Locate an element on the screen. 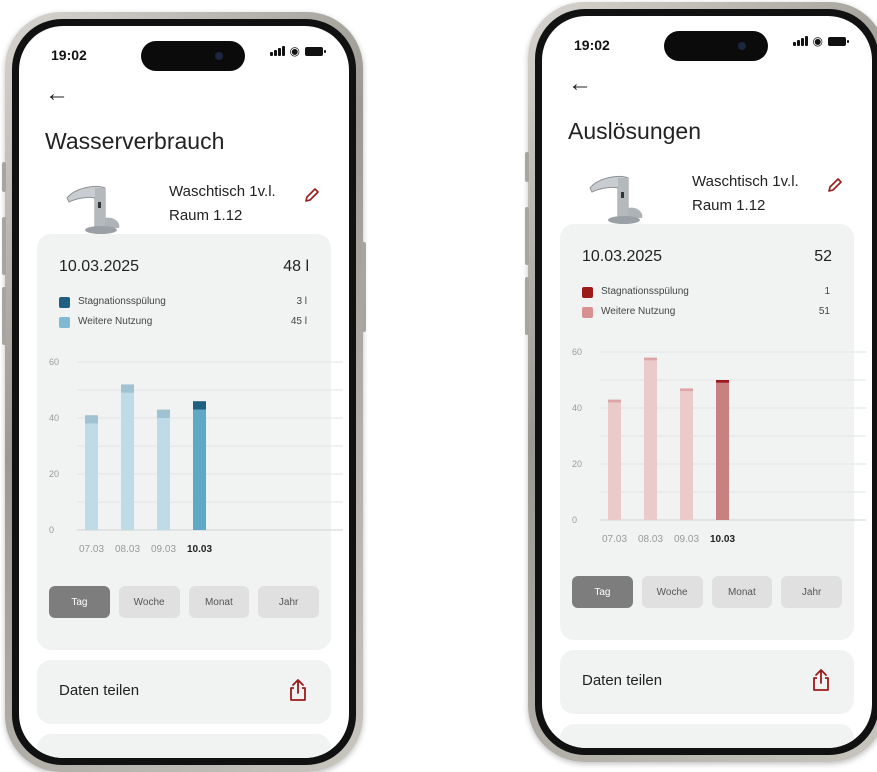  legend-item-usage: Weitere Nutzung 45 l is located at coordinates (183, 323).